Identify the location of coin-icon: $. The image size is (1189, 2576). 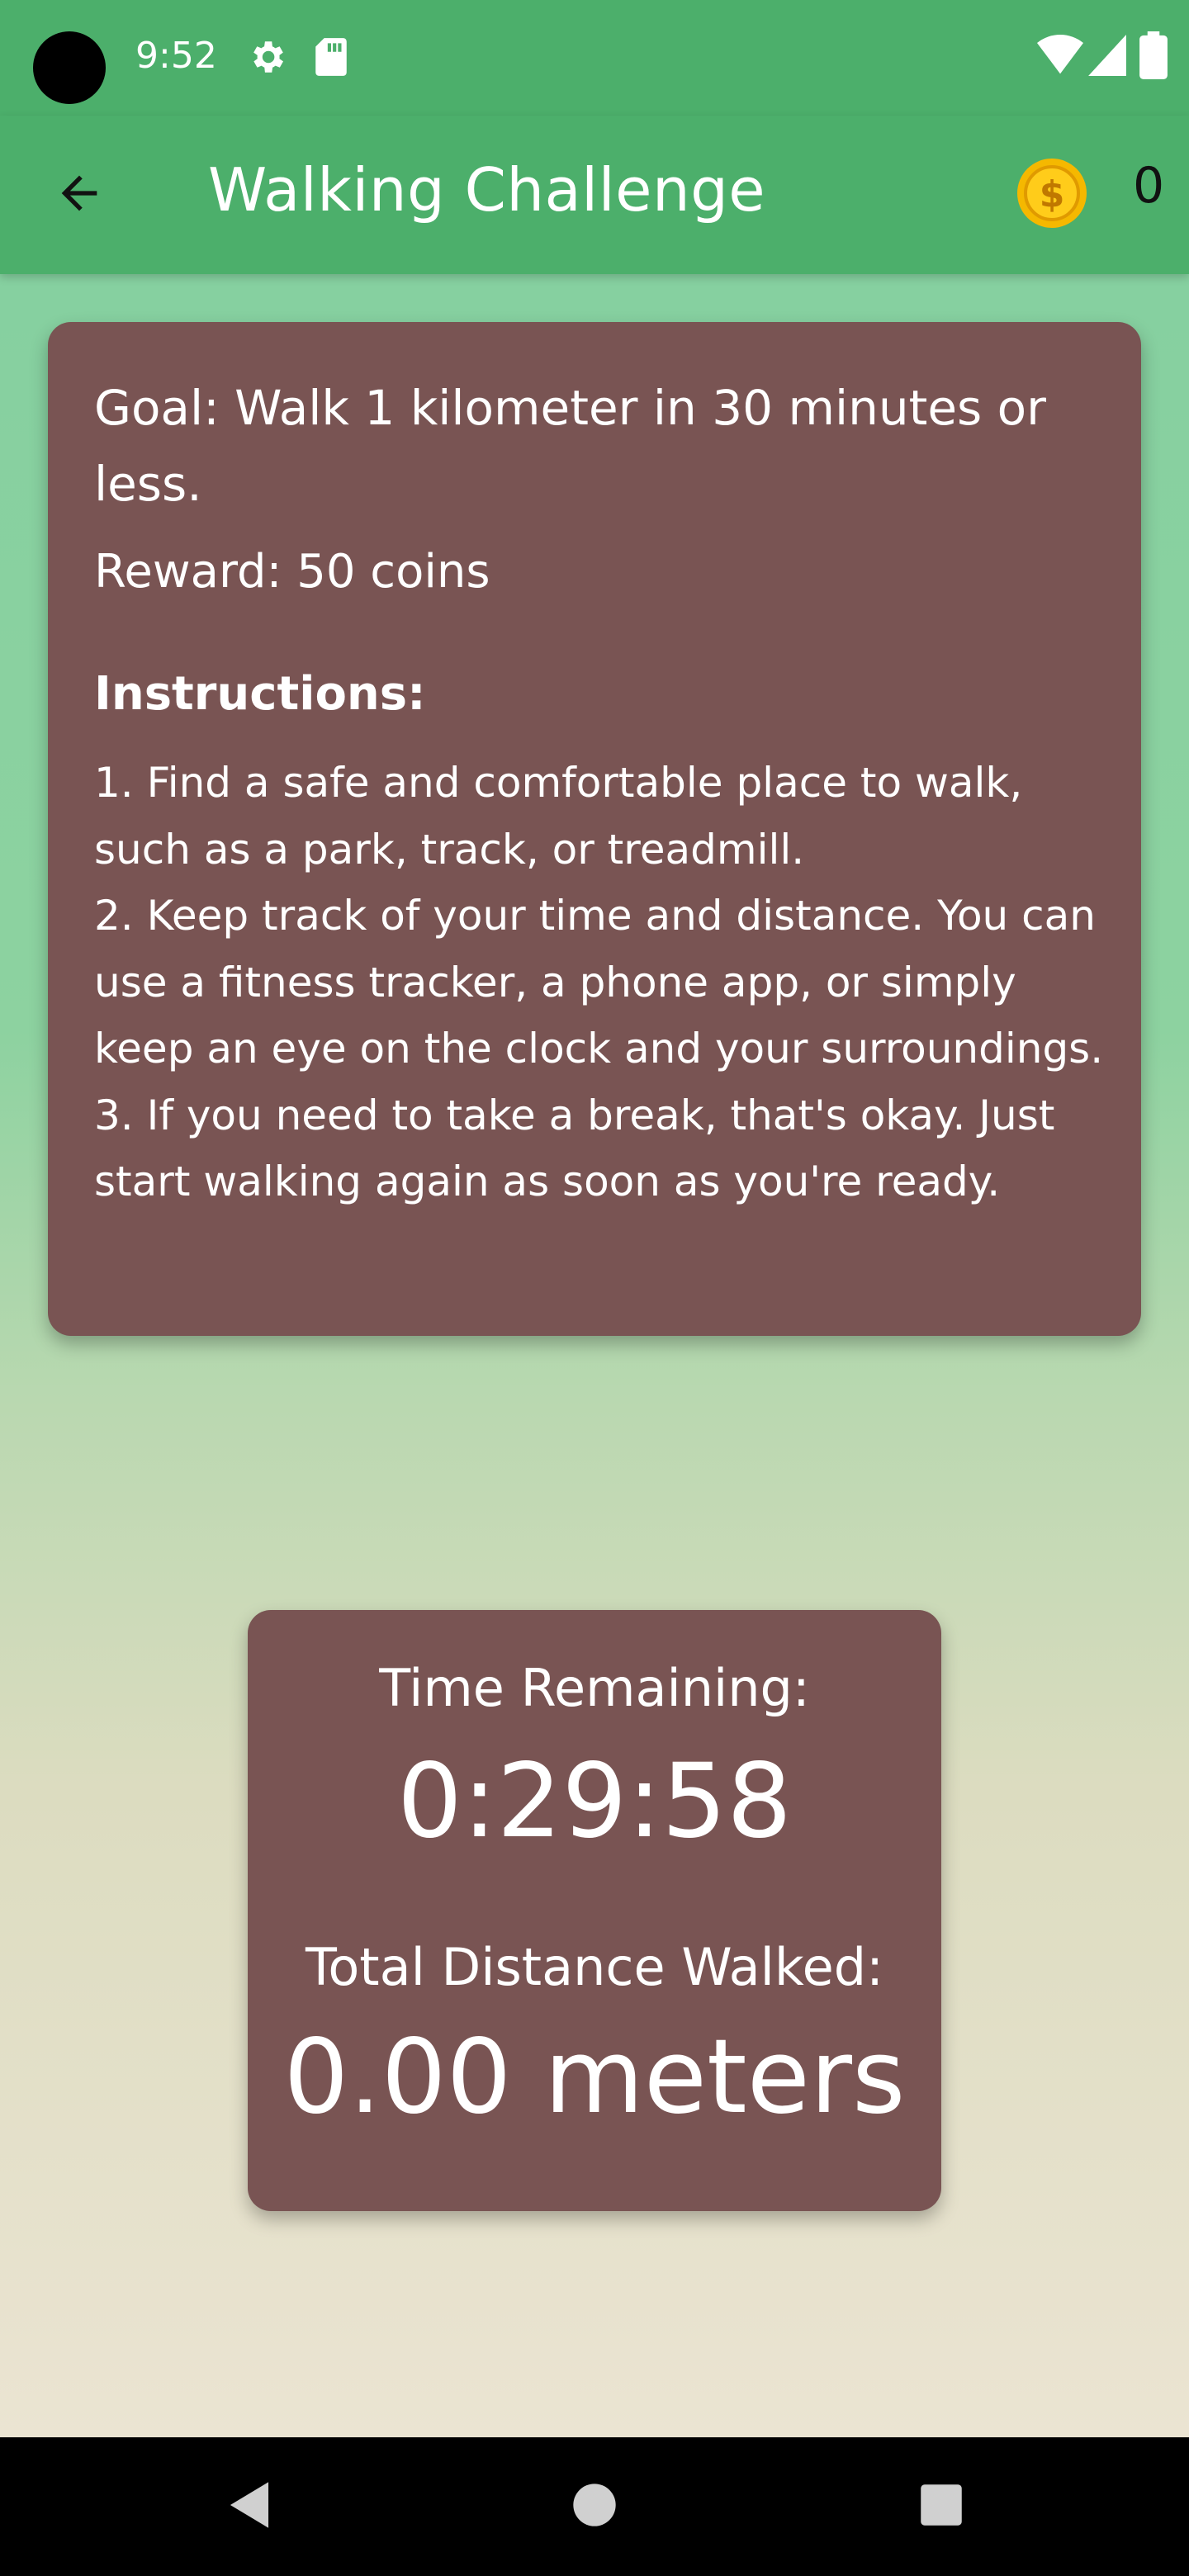
(1052, 193).